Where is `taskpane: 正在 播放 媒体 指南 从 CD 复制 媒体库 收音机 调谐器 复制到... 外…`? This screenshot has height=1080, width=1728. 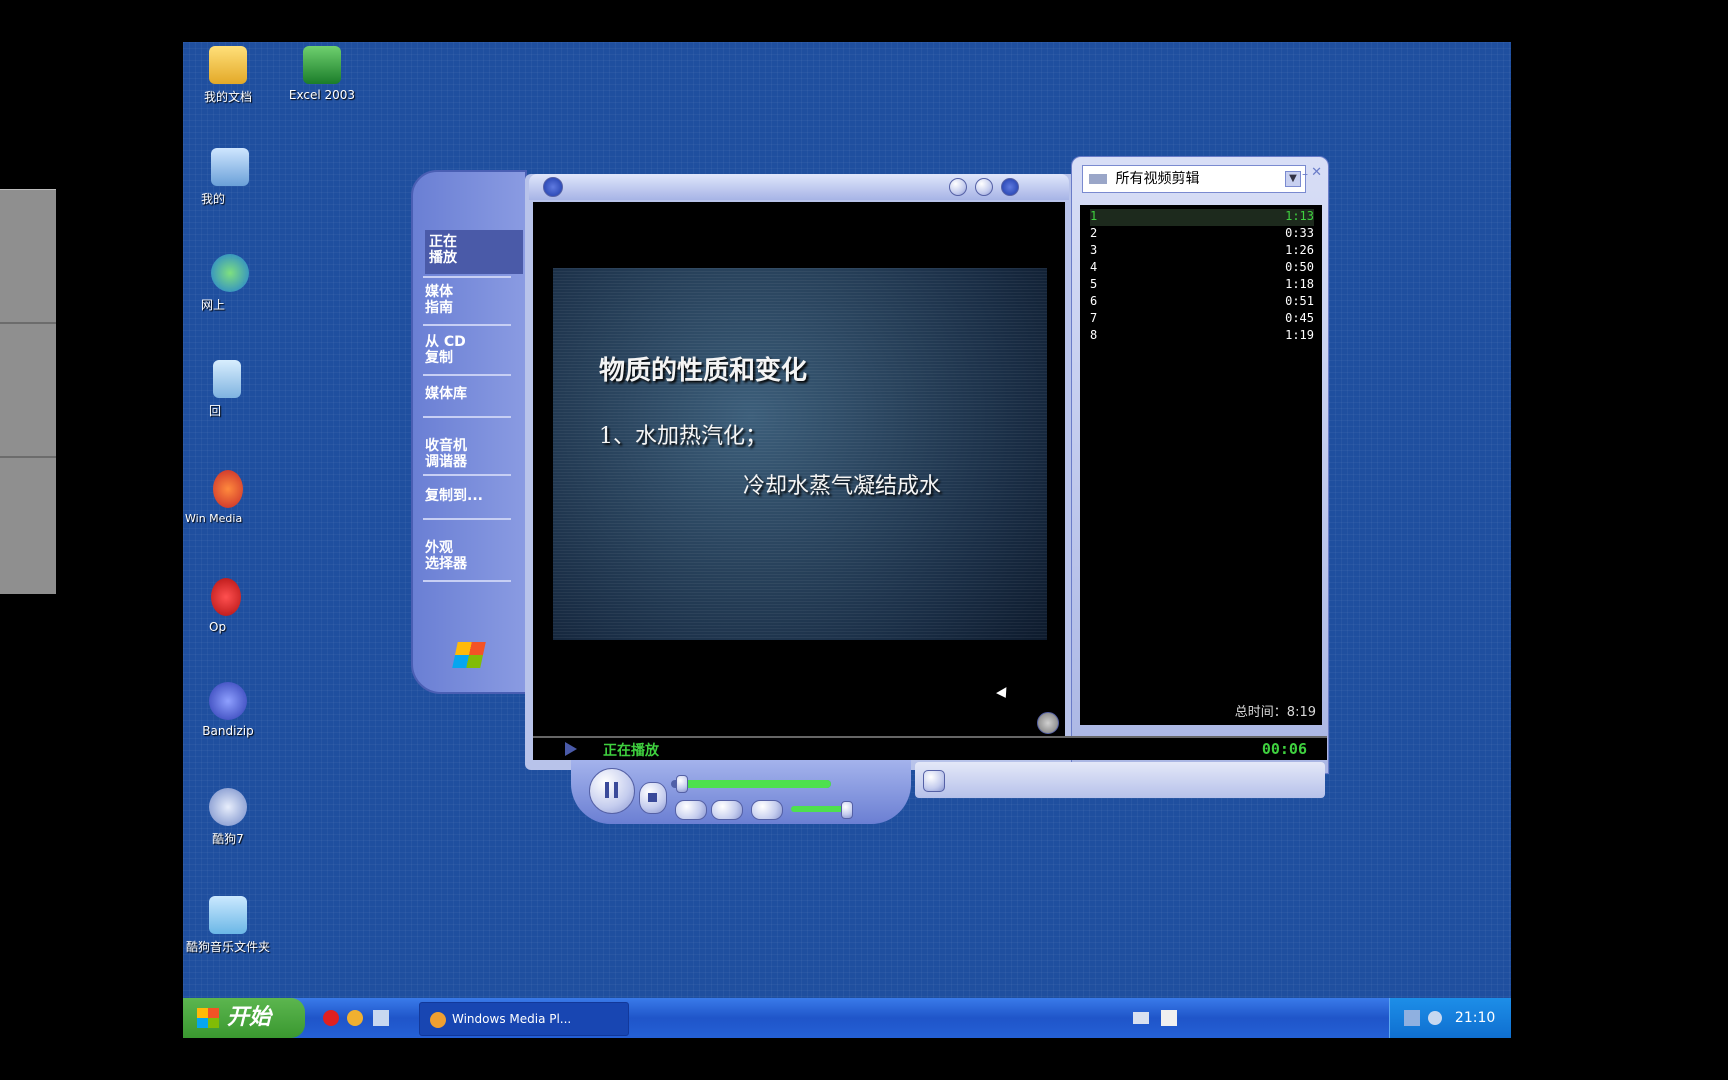 taskpane: 正在 播放 媒体 指南 从 CD 复制 媒体库 收音机 调谐器 复制到... 外… is located at coordinates (469, 432).